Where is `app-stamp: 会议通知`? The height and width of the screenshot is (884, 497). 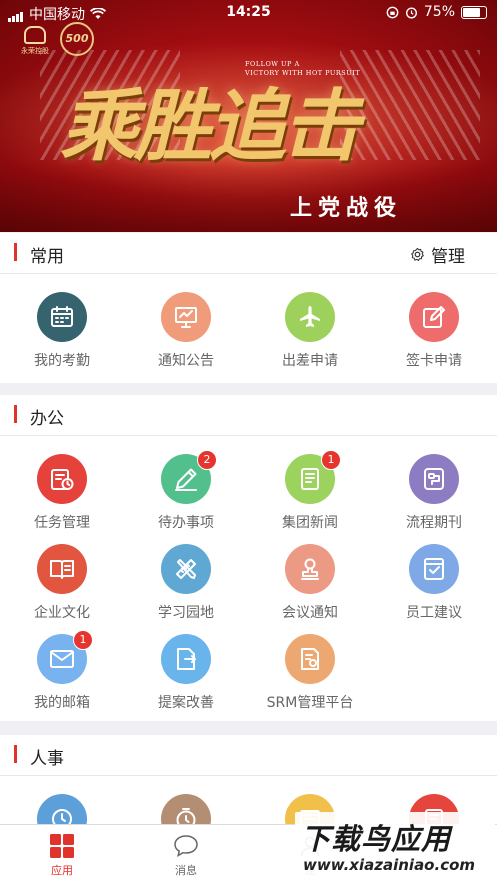 app-stamp: 会议通知 is located at coordinates (310, 583).